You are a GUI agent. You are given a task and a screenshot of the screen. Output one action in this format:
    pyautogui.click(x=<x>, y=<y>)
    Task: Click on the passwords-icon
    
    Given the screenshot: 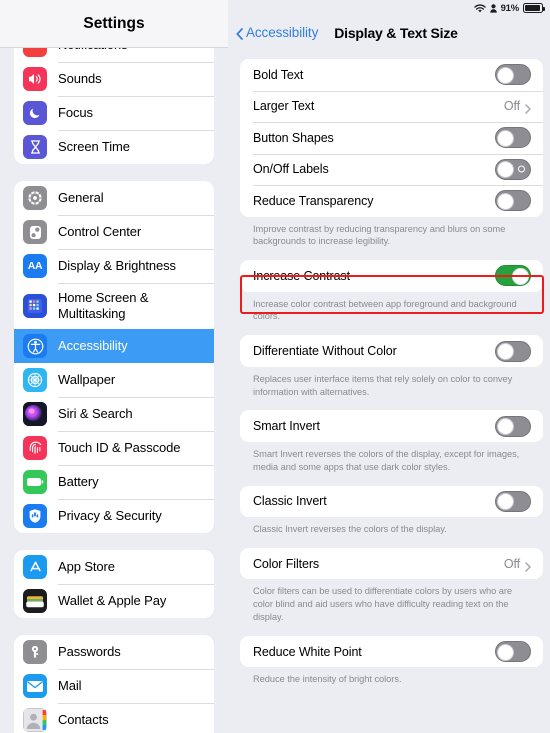 What is the action you would take?
    pyautogui.click(x=35, y=652)
    